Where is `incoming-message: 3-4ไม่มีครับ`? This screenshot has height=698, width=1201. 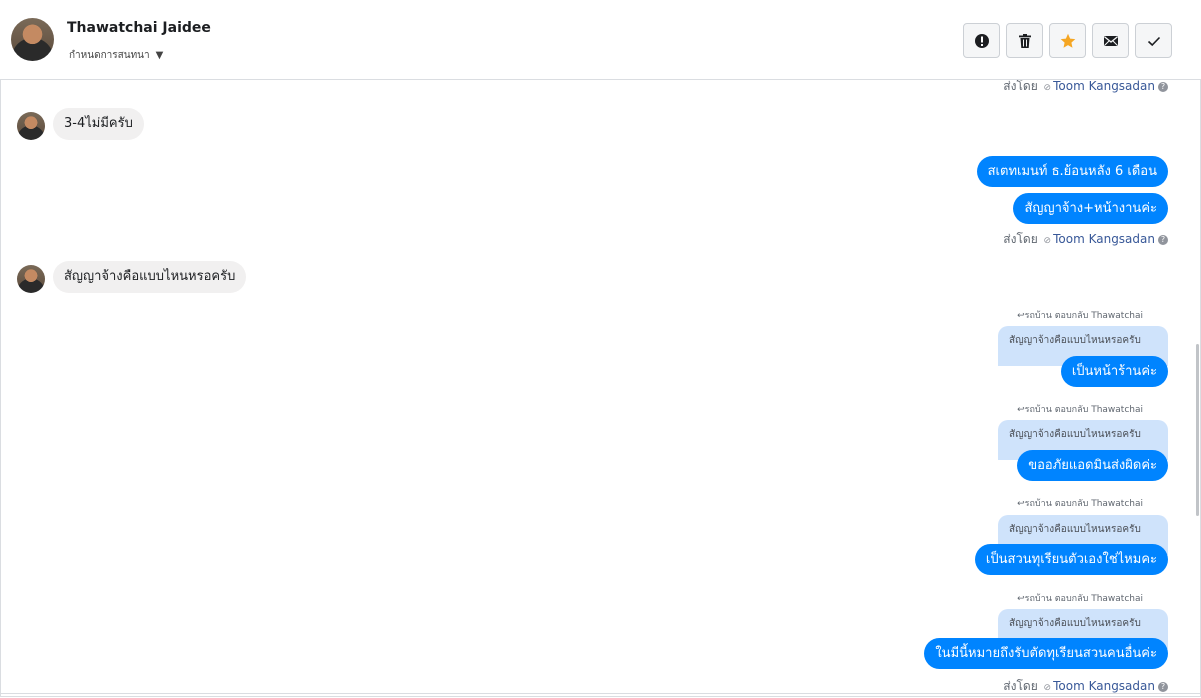
incoming-message: 3-4ไม่มีครับ is located at coordinates (98, 124).